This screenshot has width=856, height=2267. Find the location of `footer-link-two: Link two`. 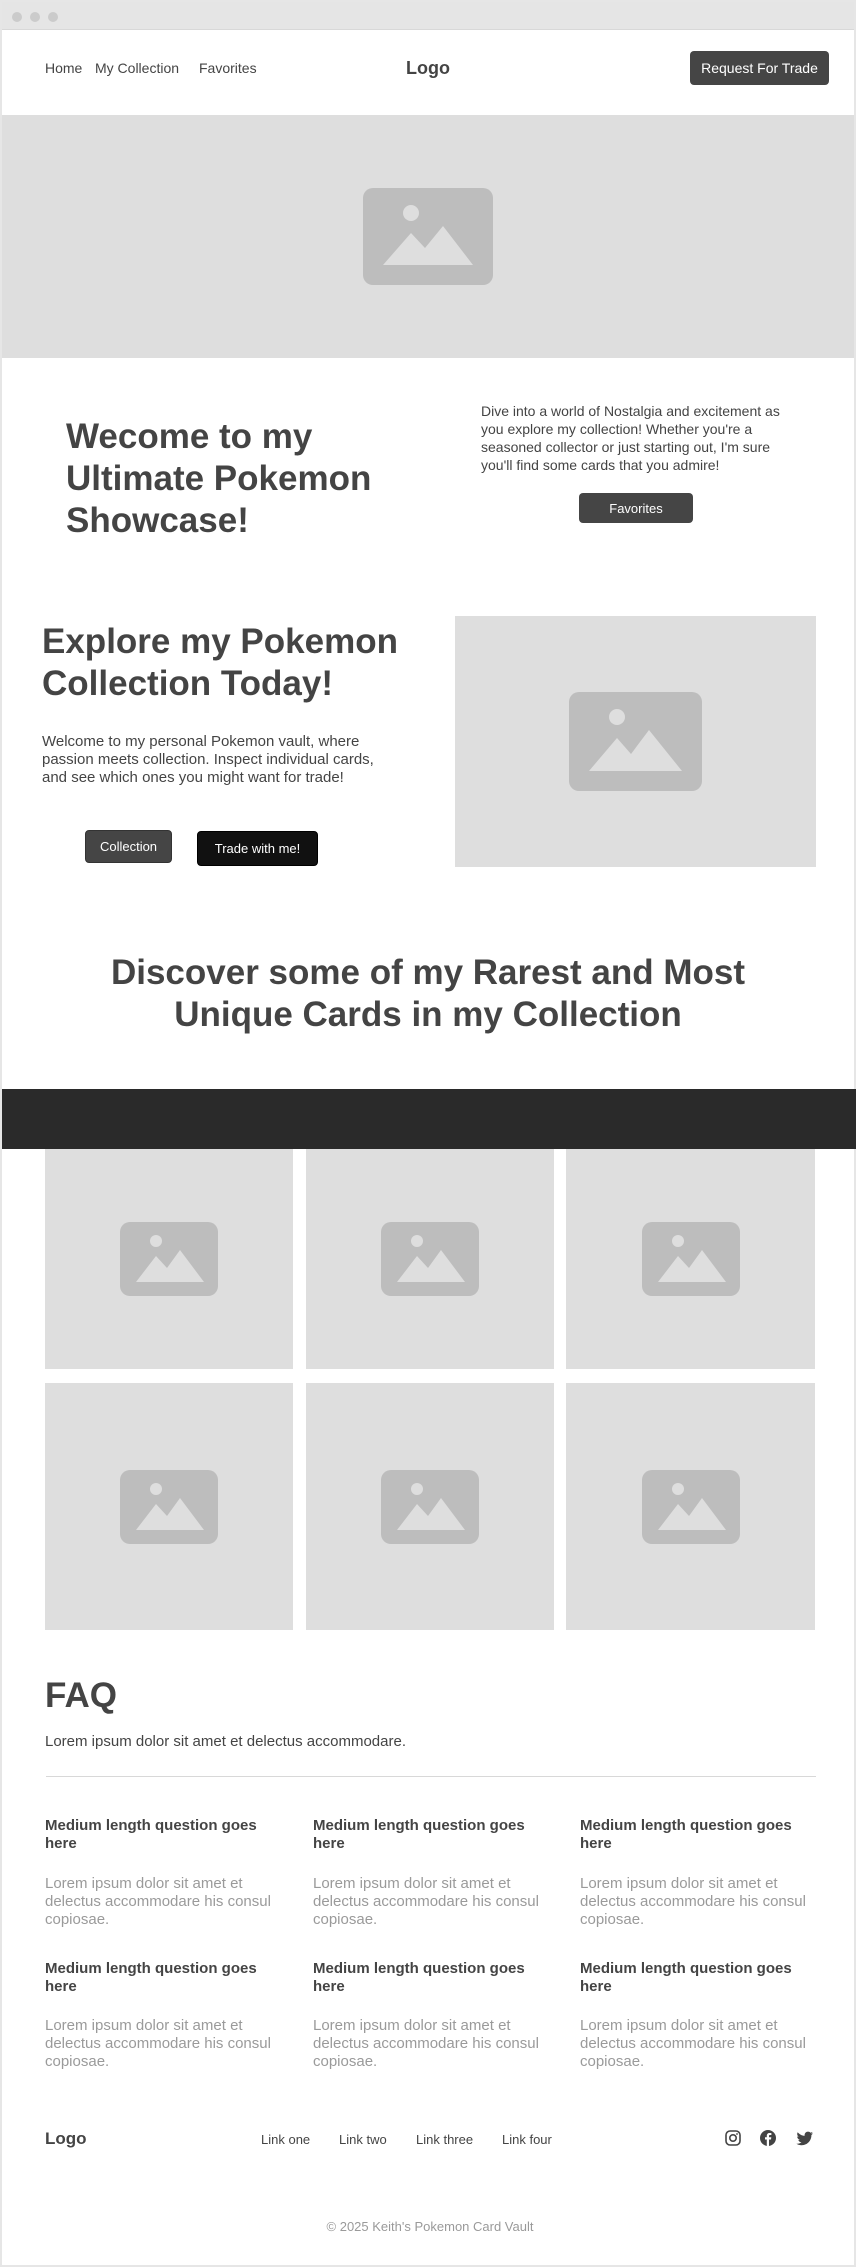

footer-link-two: Link two is located at coordinates (363, 2139).